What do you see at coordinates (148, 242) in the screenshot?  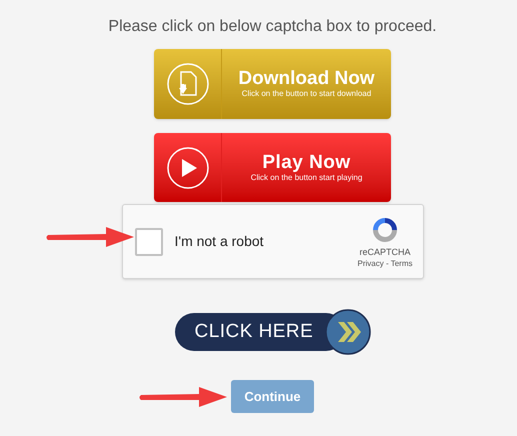 I see `checkbox` at bounding box center [148, 242].